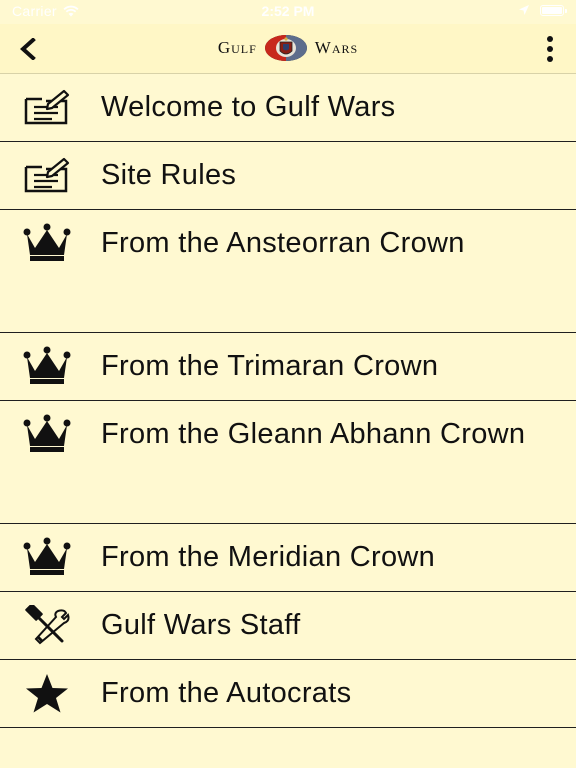 This screenshot has height=768, width=576. Describe the element at coordinates (268, 557) in the screenshot. I see `menu-item-label: From the Meridian Crown` at that location.